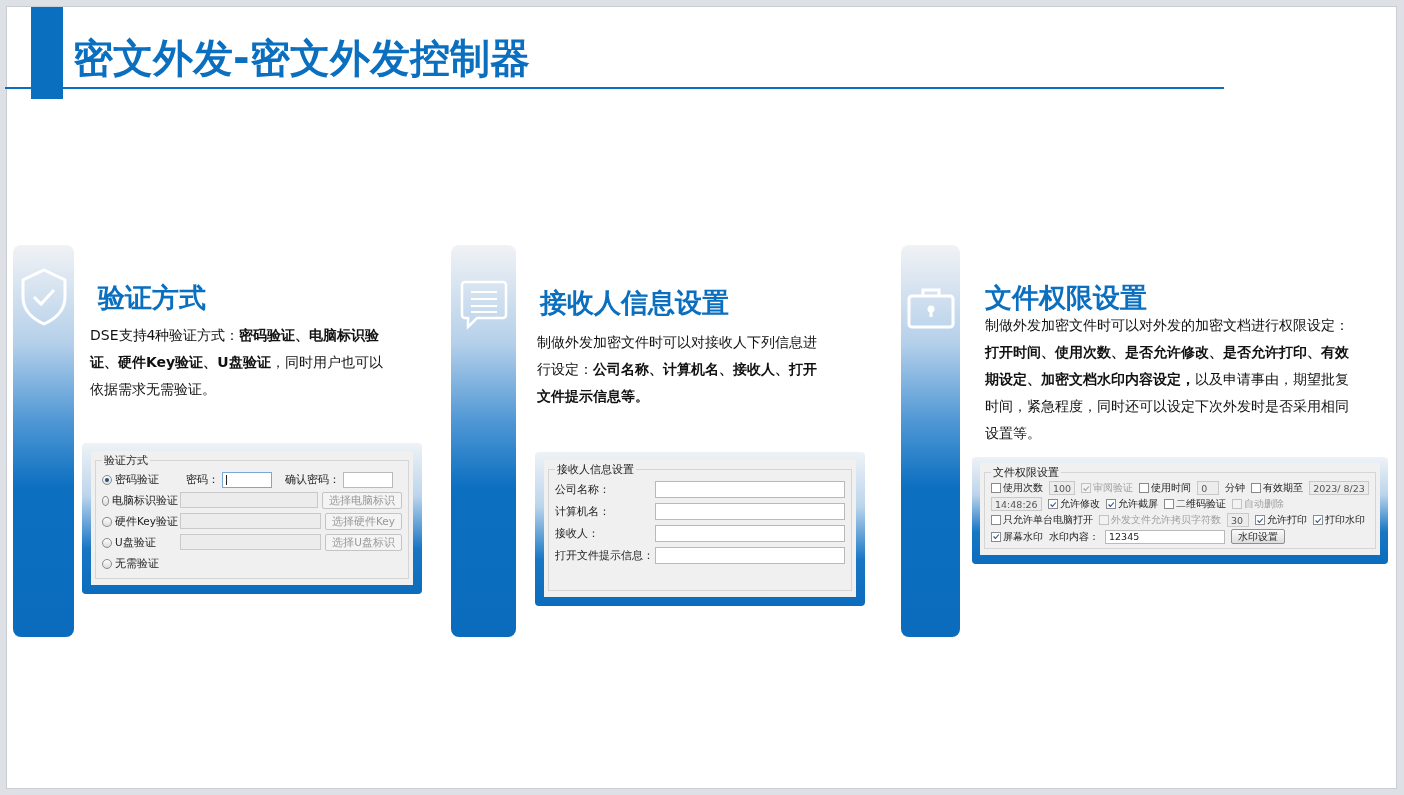 The width and height of the screenshot is (1404, 795). Describe the element at coordinates (1200, 504) in the screenshot. I see `checkbox-label: 二维码验证` at that location.